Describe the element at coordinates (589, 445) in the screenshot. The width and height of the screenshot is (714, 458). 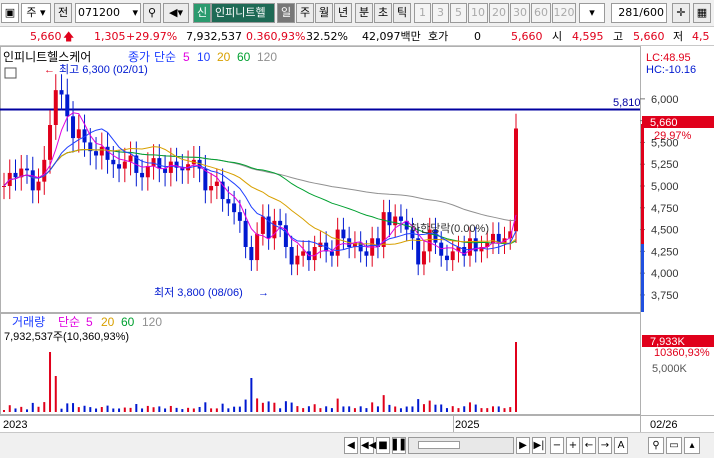
I see `scroll-left-button: ←` at that location.